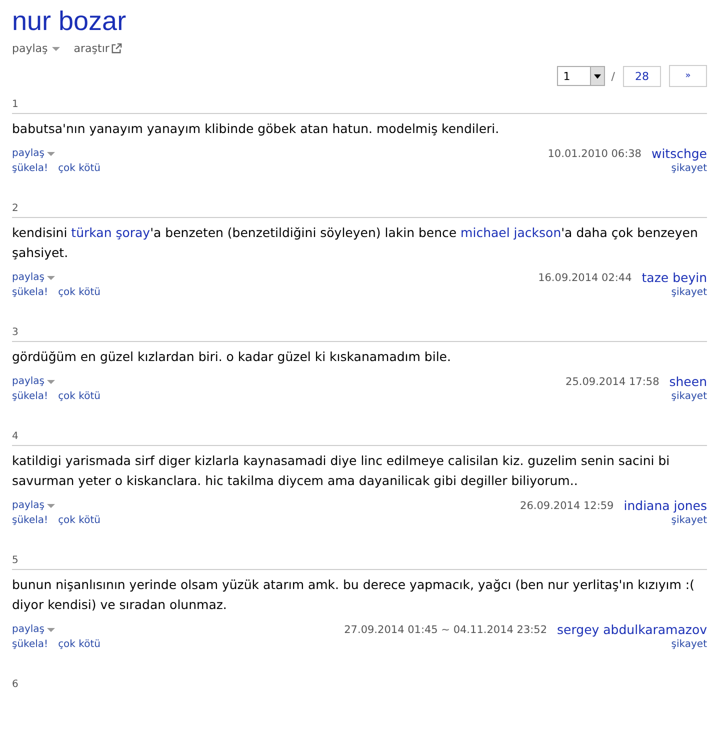  I want to click on external-link-icon, so click(116, 48).